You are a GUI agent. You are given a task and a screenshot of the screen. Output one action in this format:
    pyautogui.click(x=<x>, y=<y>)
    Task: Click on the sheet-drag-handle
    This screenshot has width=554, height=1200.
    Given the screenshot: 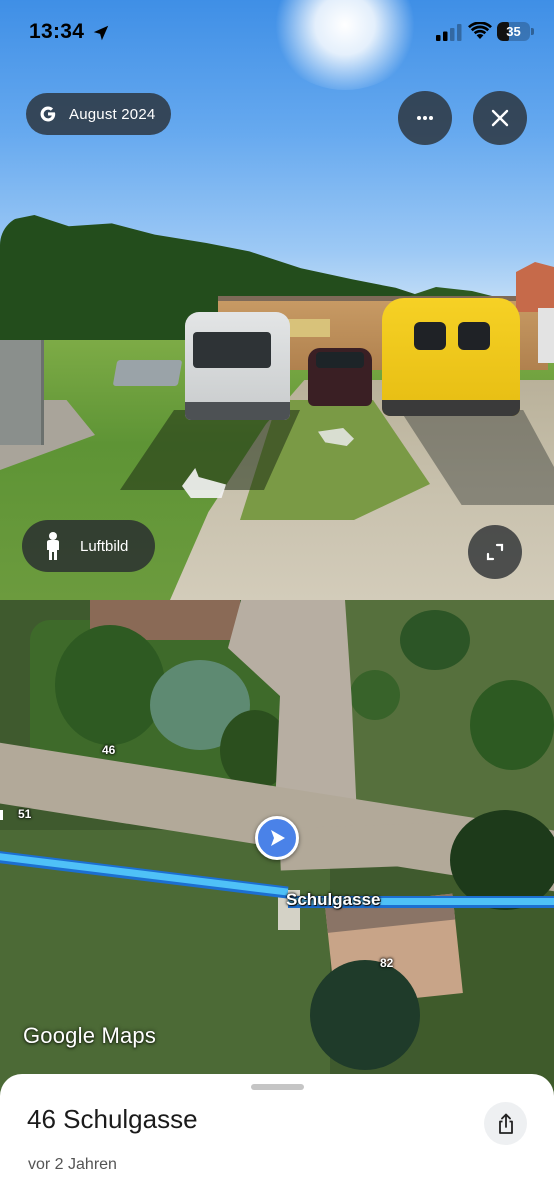 What is the action you would take?
    pyautogui.click(x=277, y=1087)
    